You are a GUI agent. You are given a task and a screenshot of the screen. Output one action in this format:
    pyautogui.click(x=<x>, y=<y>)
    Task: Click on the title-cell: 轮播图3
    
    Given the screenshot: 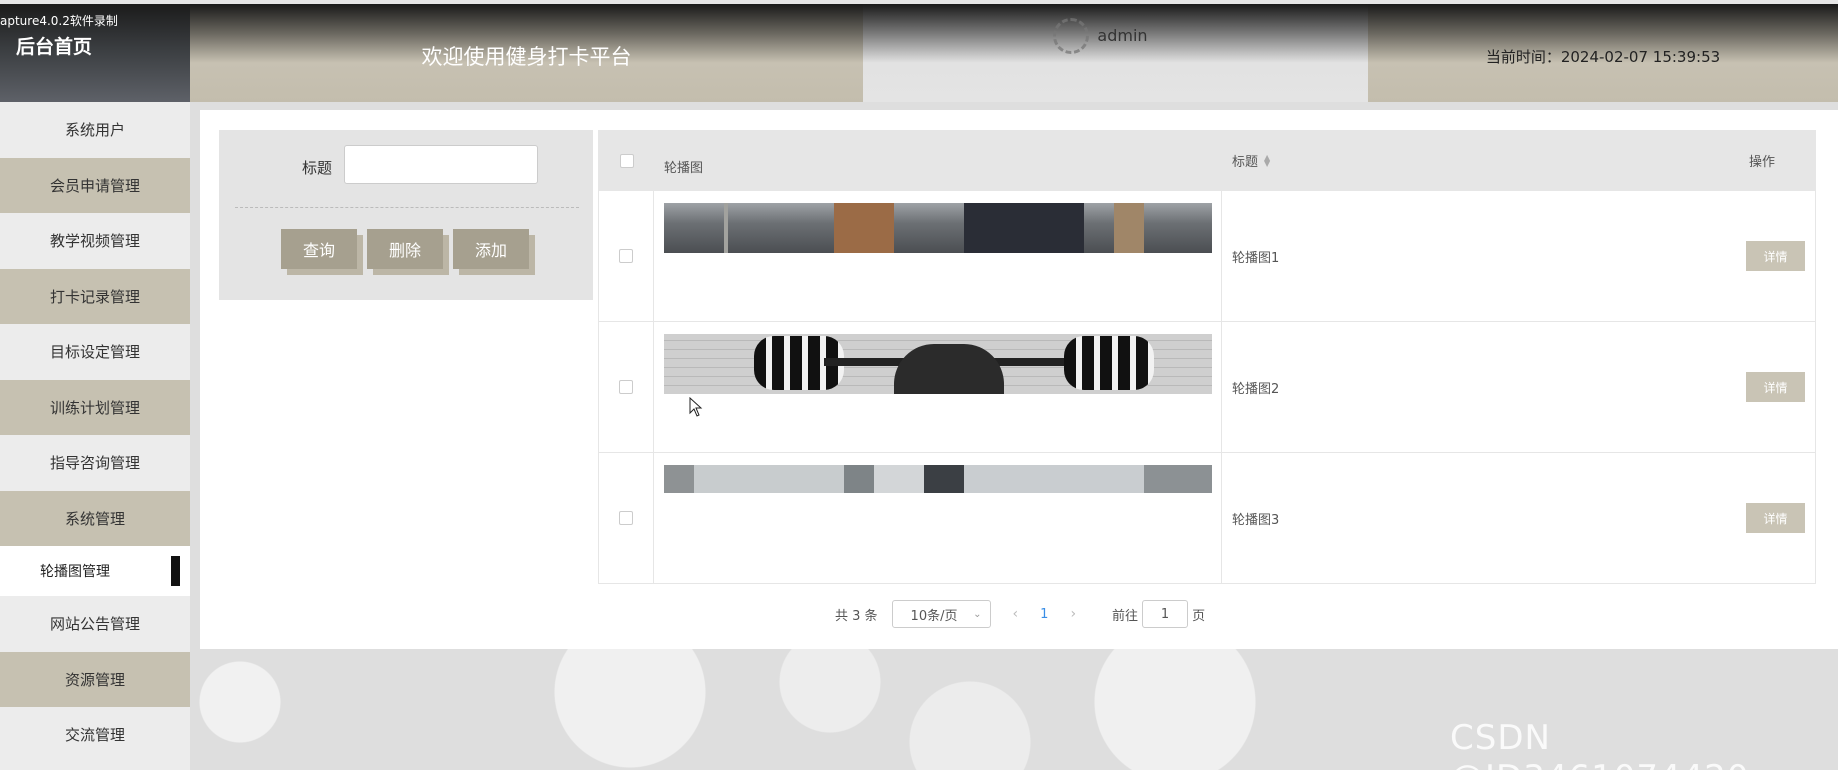 What is the action you would take?
    pyautogui.click(x=1256, y=520)
    